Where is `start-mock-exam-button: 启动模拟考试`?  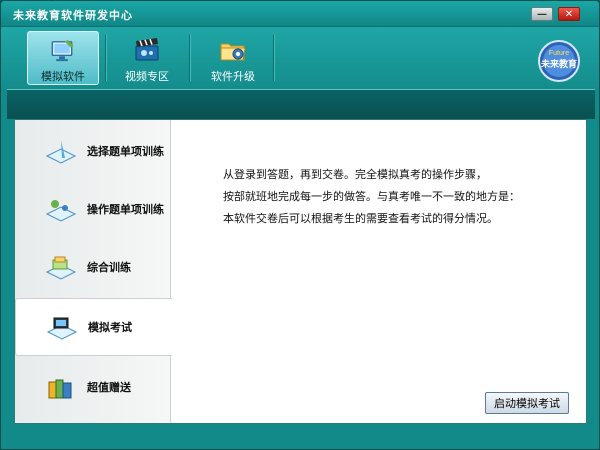 start-mock-exam-button: 启动模拟考试 is located at coordinates (527, 403).